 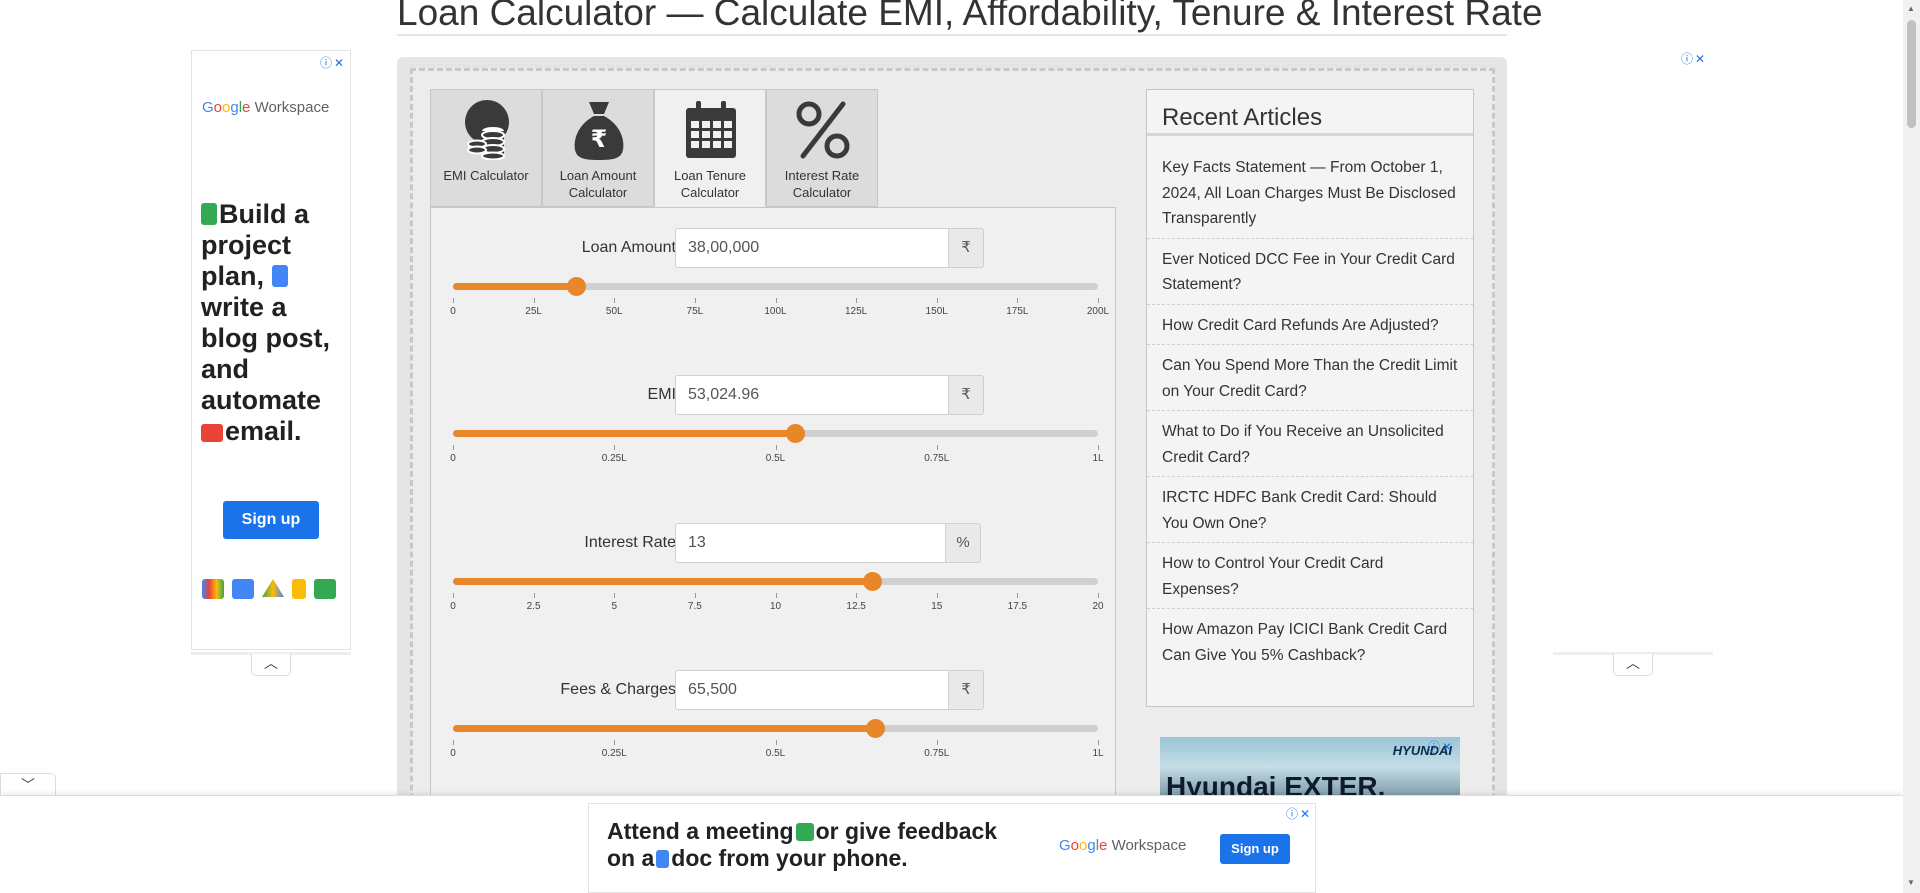 What do you see at coordinates (598, 148) in the screenshot?
I see `tab-loan-amount-calculator: ₹ Loan Amount Calculator` at bounding box center [598, 148].